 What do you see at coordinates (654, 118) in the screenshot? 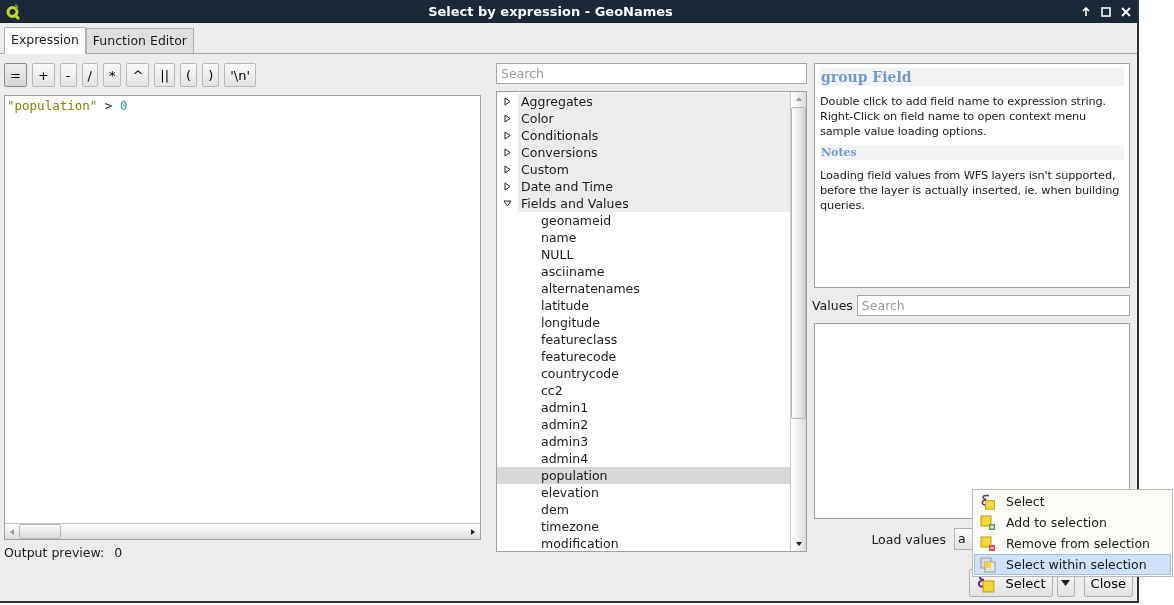
I see `tree-group: Color` at bounding box center [654, 118].